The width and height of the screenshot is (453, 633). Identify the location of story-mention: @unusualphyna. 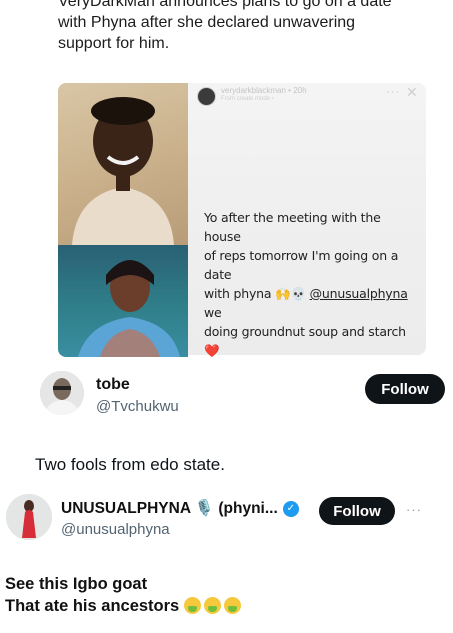
(358, 293).